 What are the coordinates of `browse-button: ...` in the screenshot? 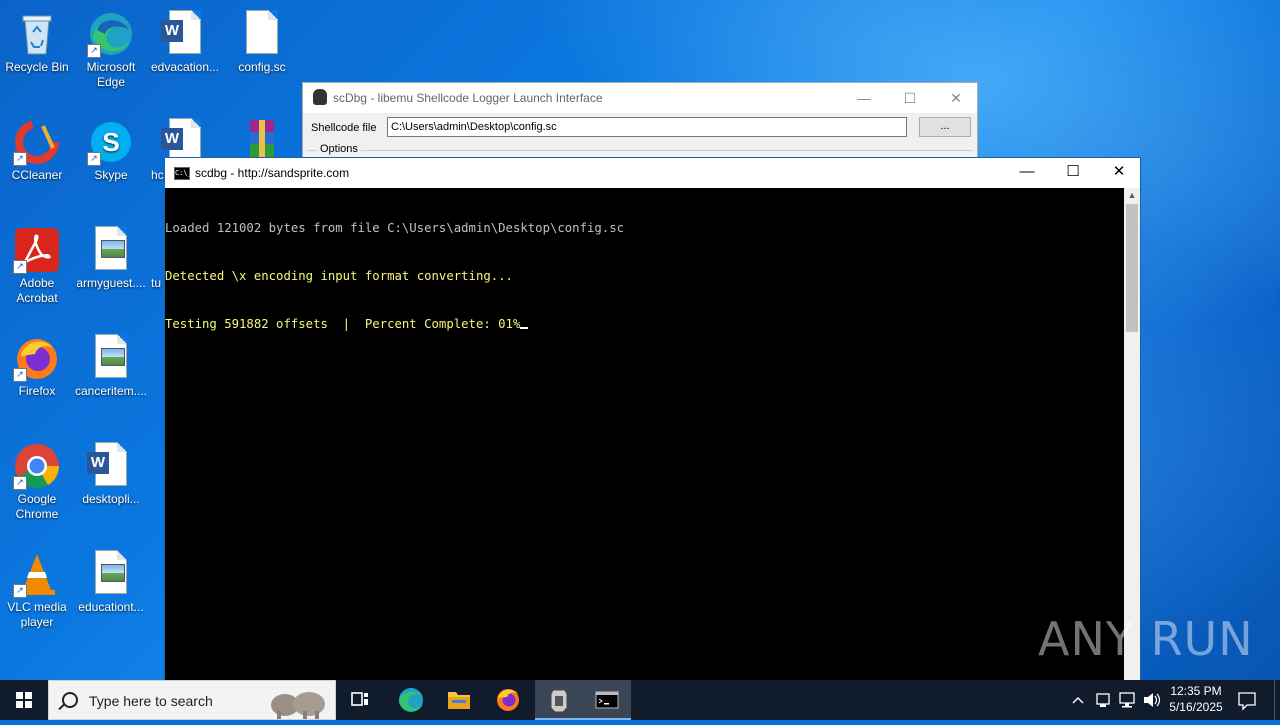 It's located at (945, 127).